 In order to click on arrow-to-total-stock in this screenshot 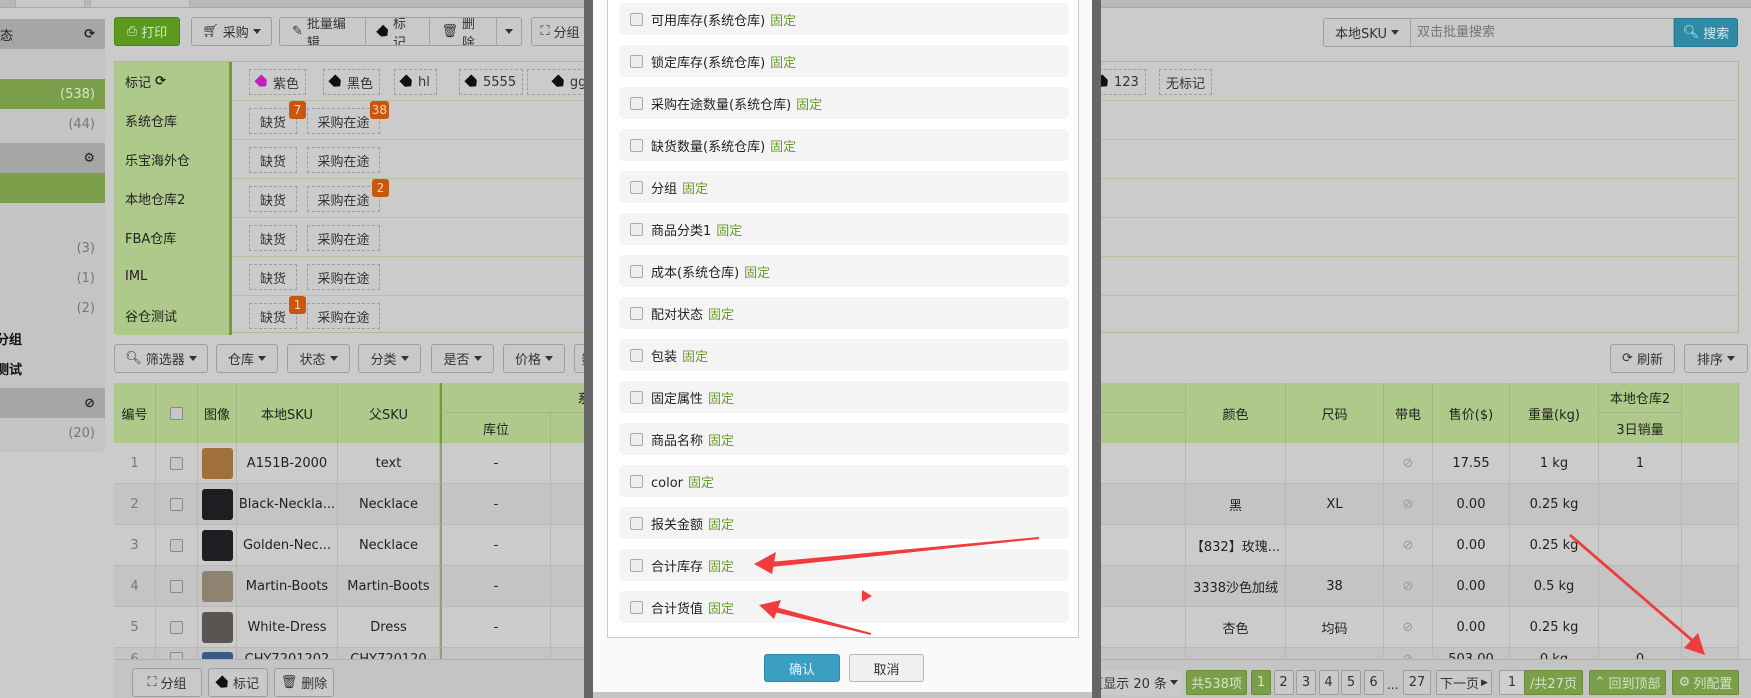, I will do `click(904, 552)`.